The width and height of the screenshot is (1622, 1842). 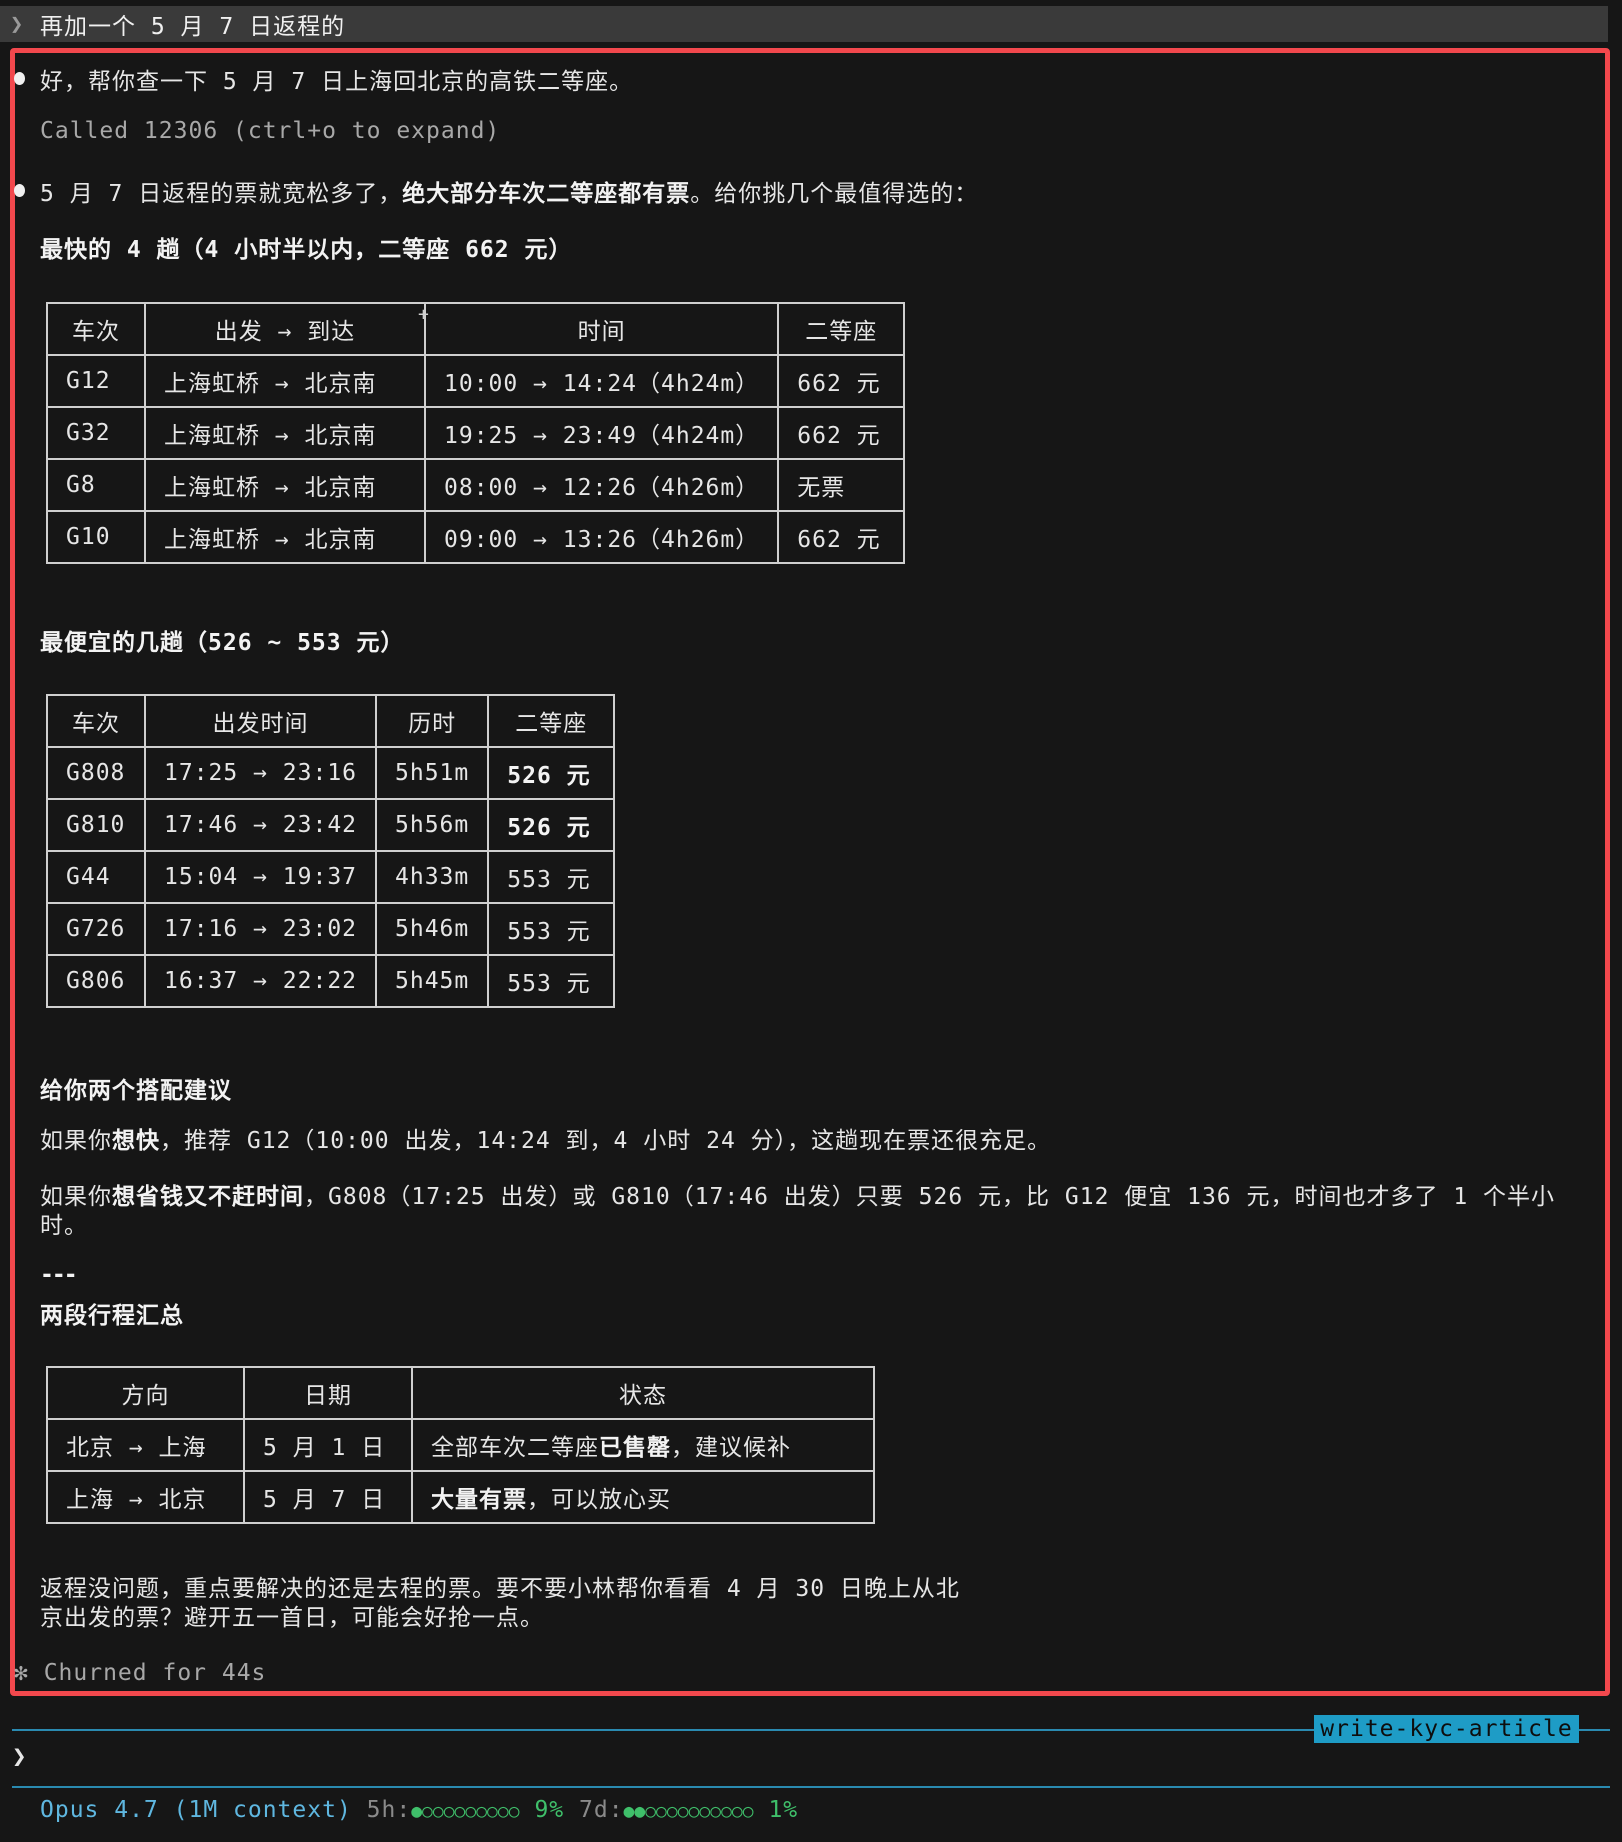 I want to click on col-date: 日期, so click(x=328, y=1393).